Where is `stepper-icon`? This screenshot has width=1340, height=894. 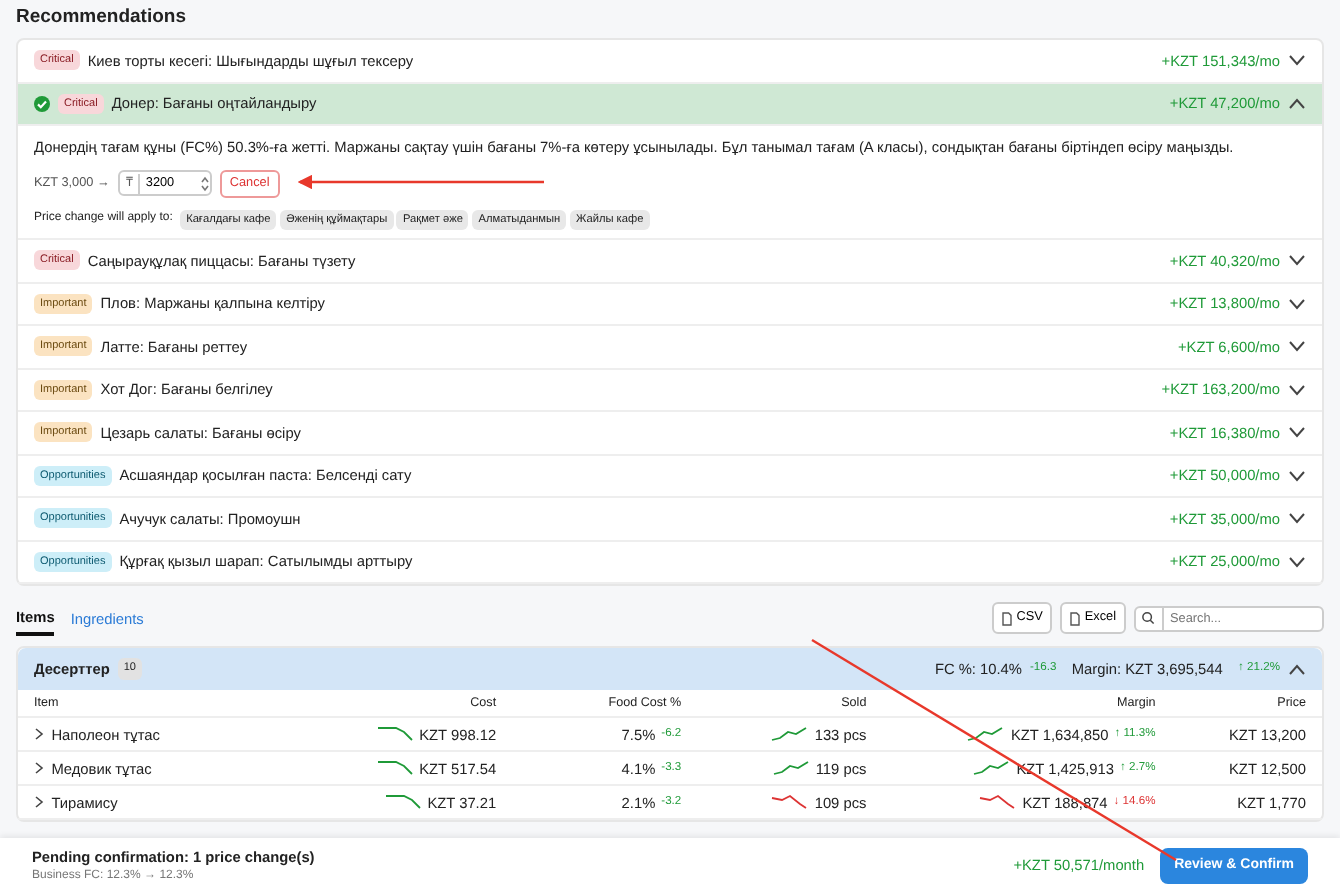
stepper-icon is located at coordinates (204, 183).